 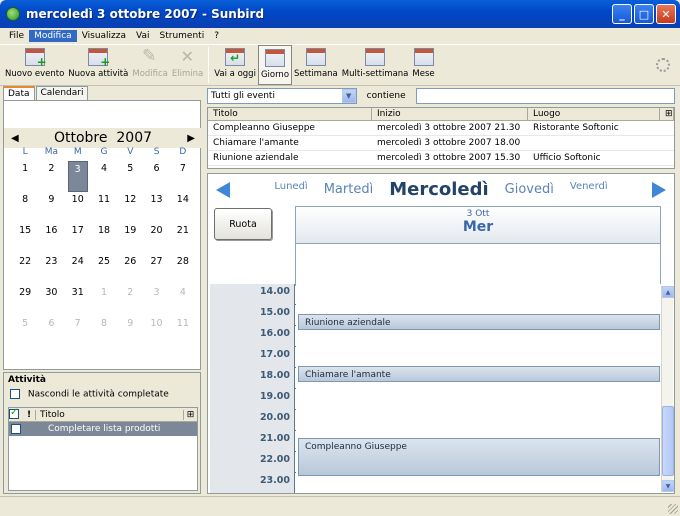 I want to click on next-day-arrow-icon, so click(x=659, y=190).